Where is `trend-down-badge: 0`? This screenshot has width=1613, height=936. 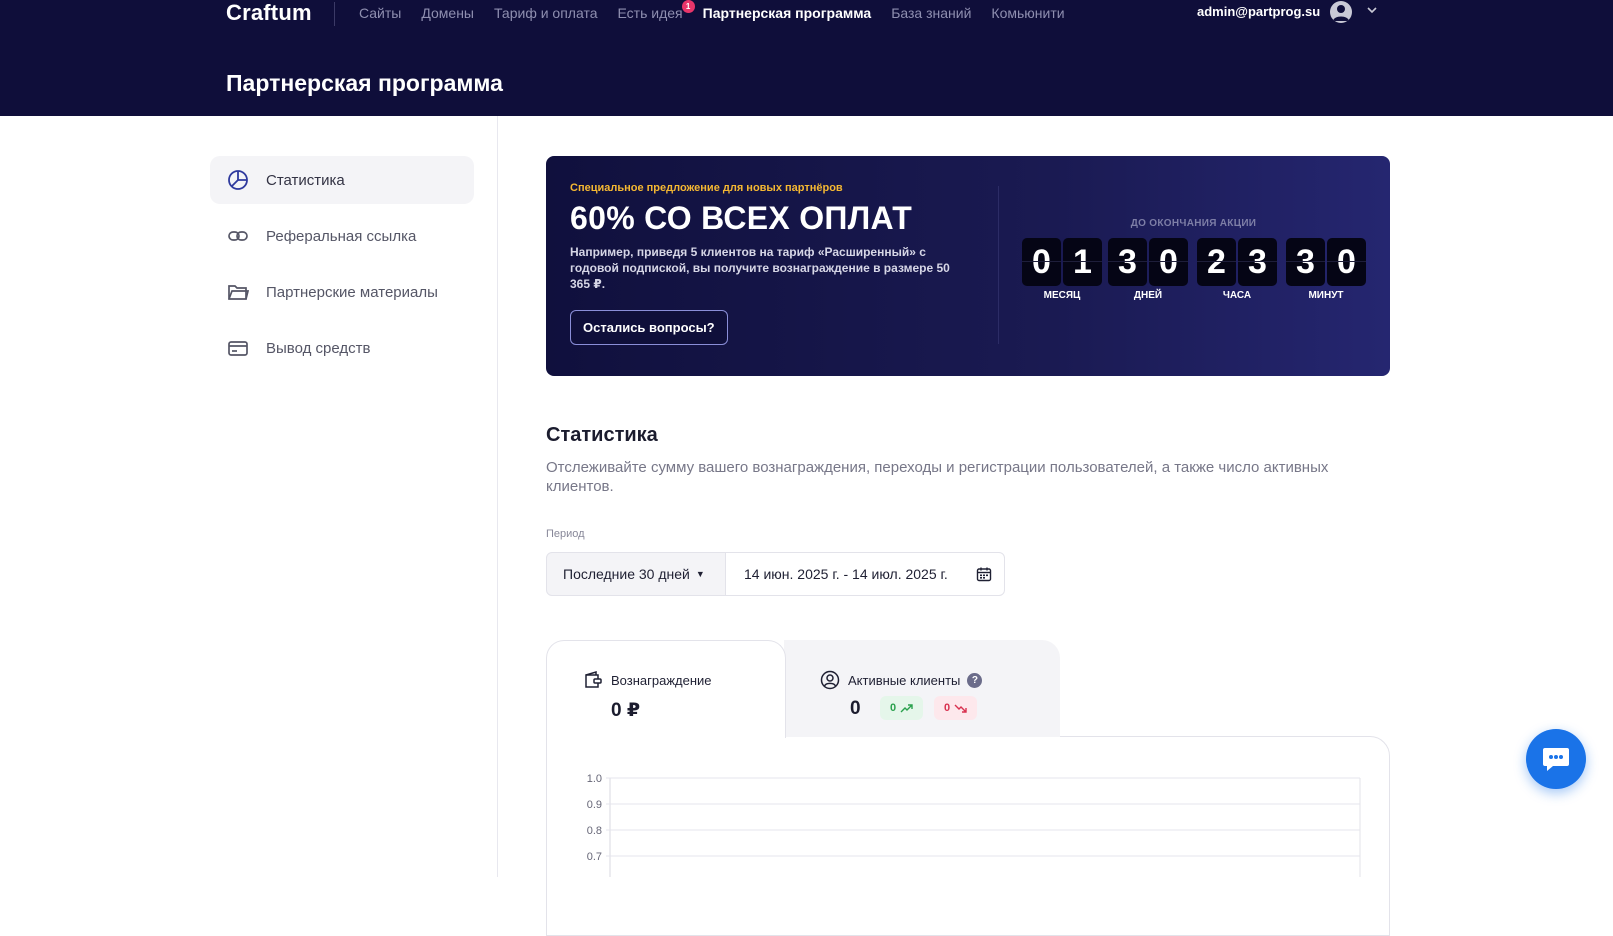
trend-down-badge: 0 is located at coordinates (956, 708).